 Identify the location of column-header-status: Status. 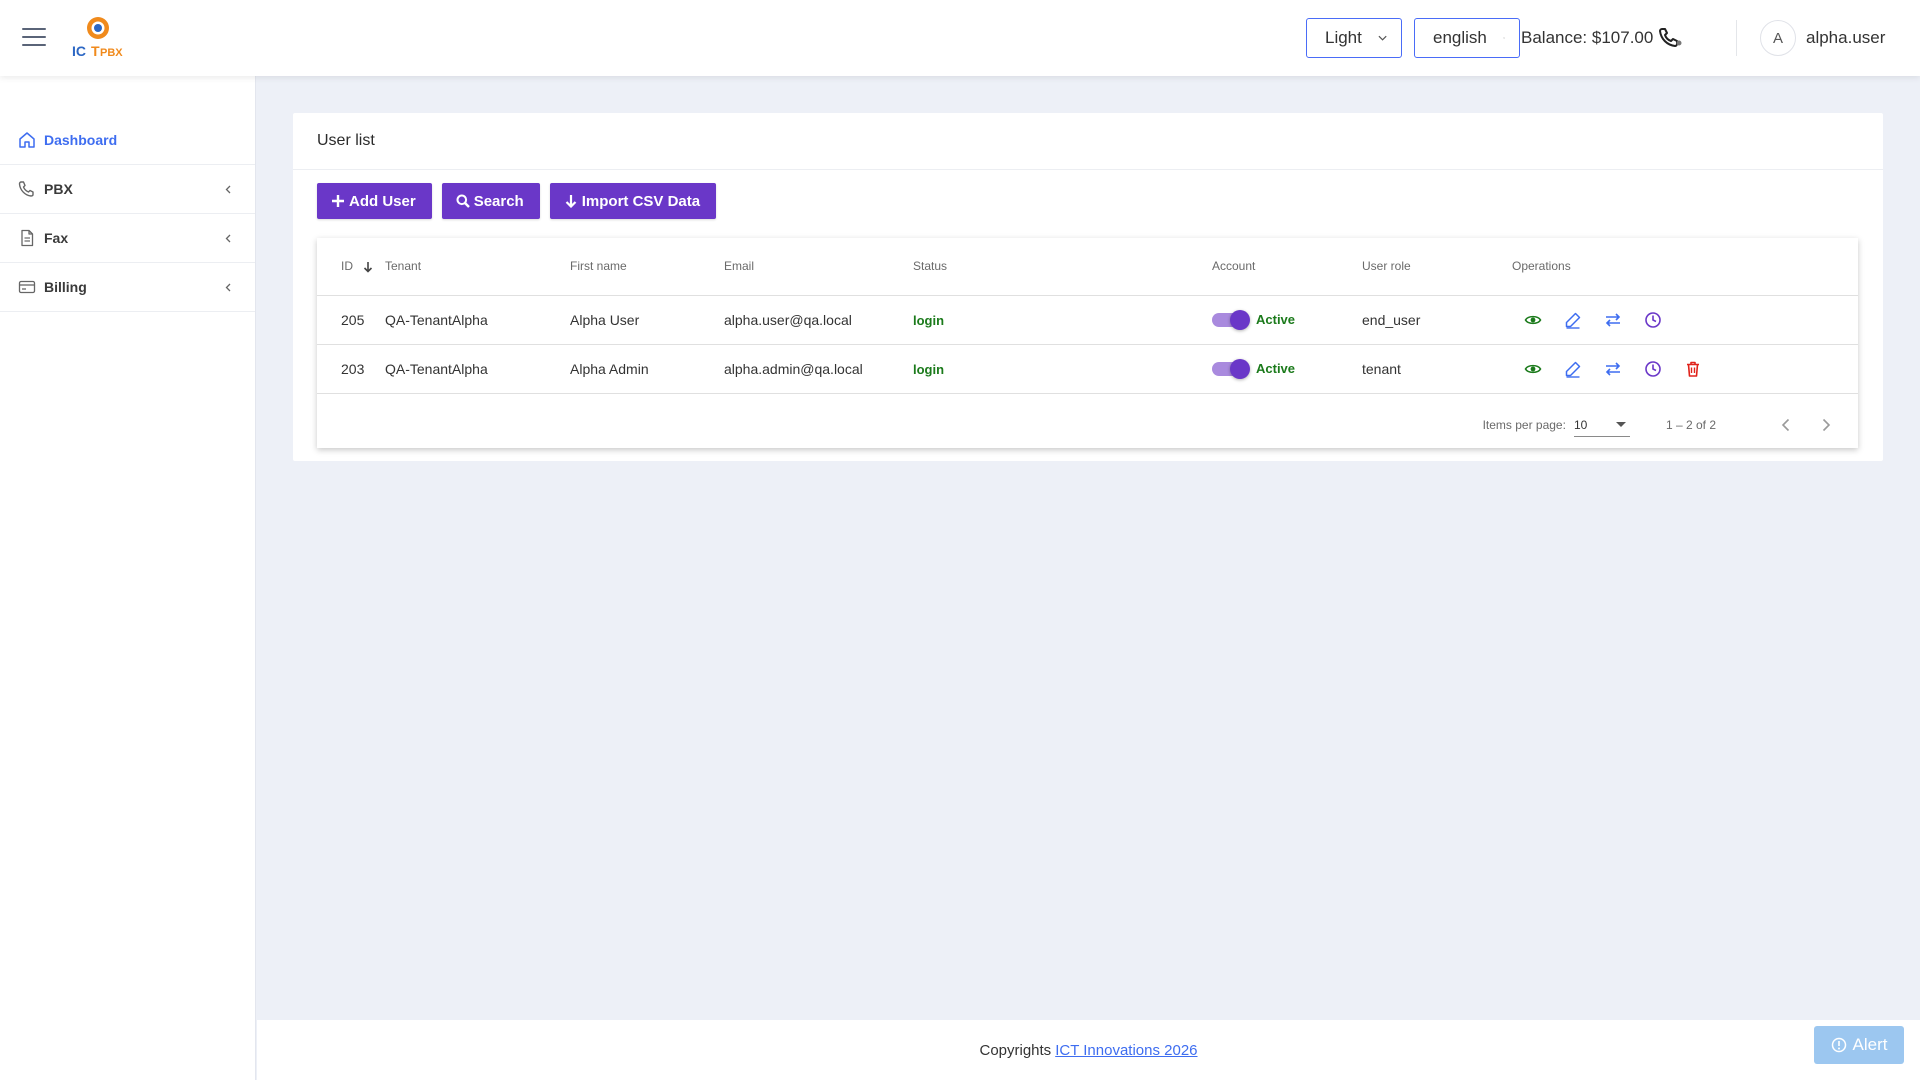
(1062, 267).